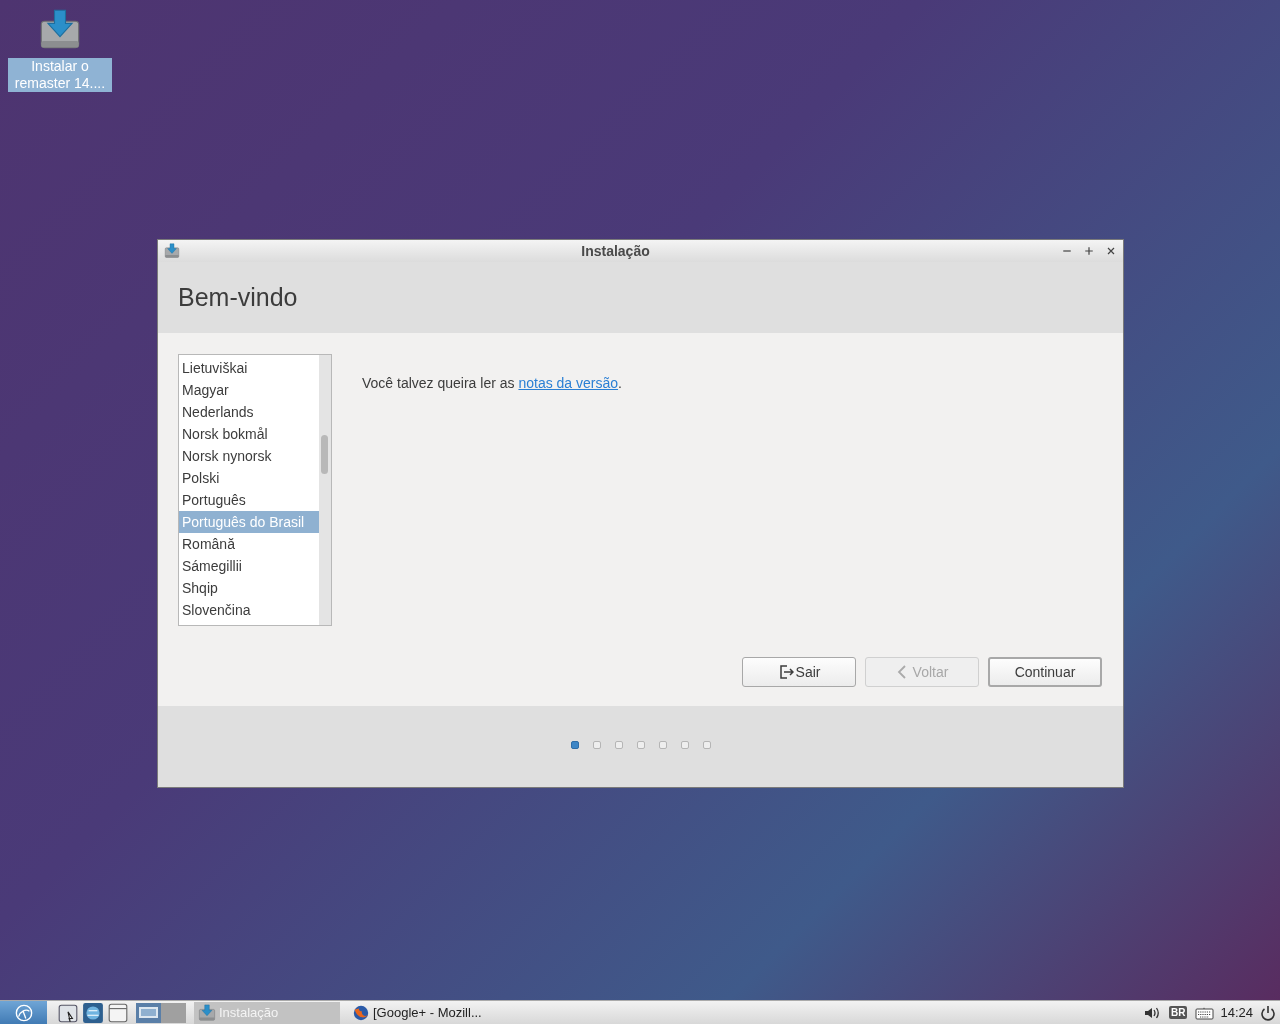  Describe the element at coordinates (785, 672) in the screenshot. I see `exit-icon` at that location.